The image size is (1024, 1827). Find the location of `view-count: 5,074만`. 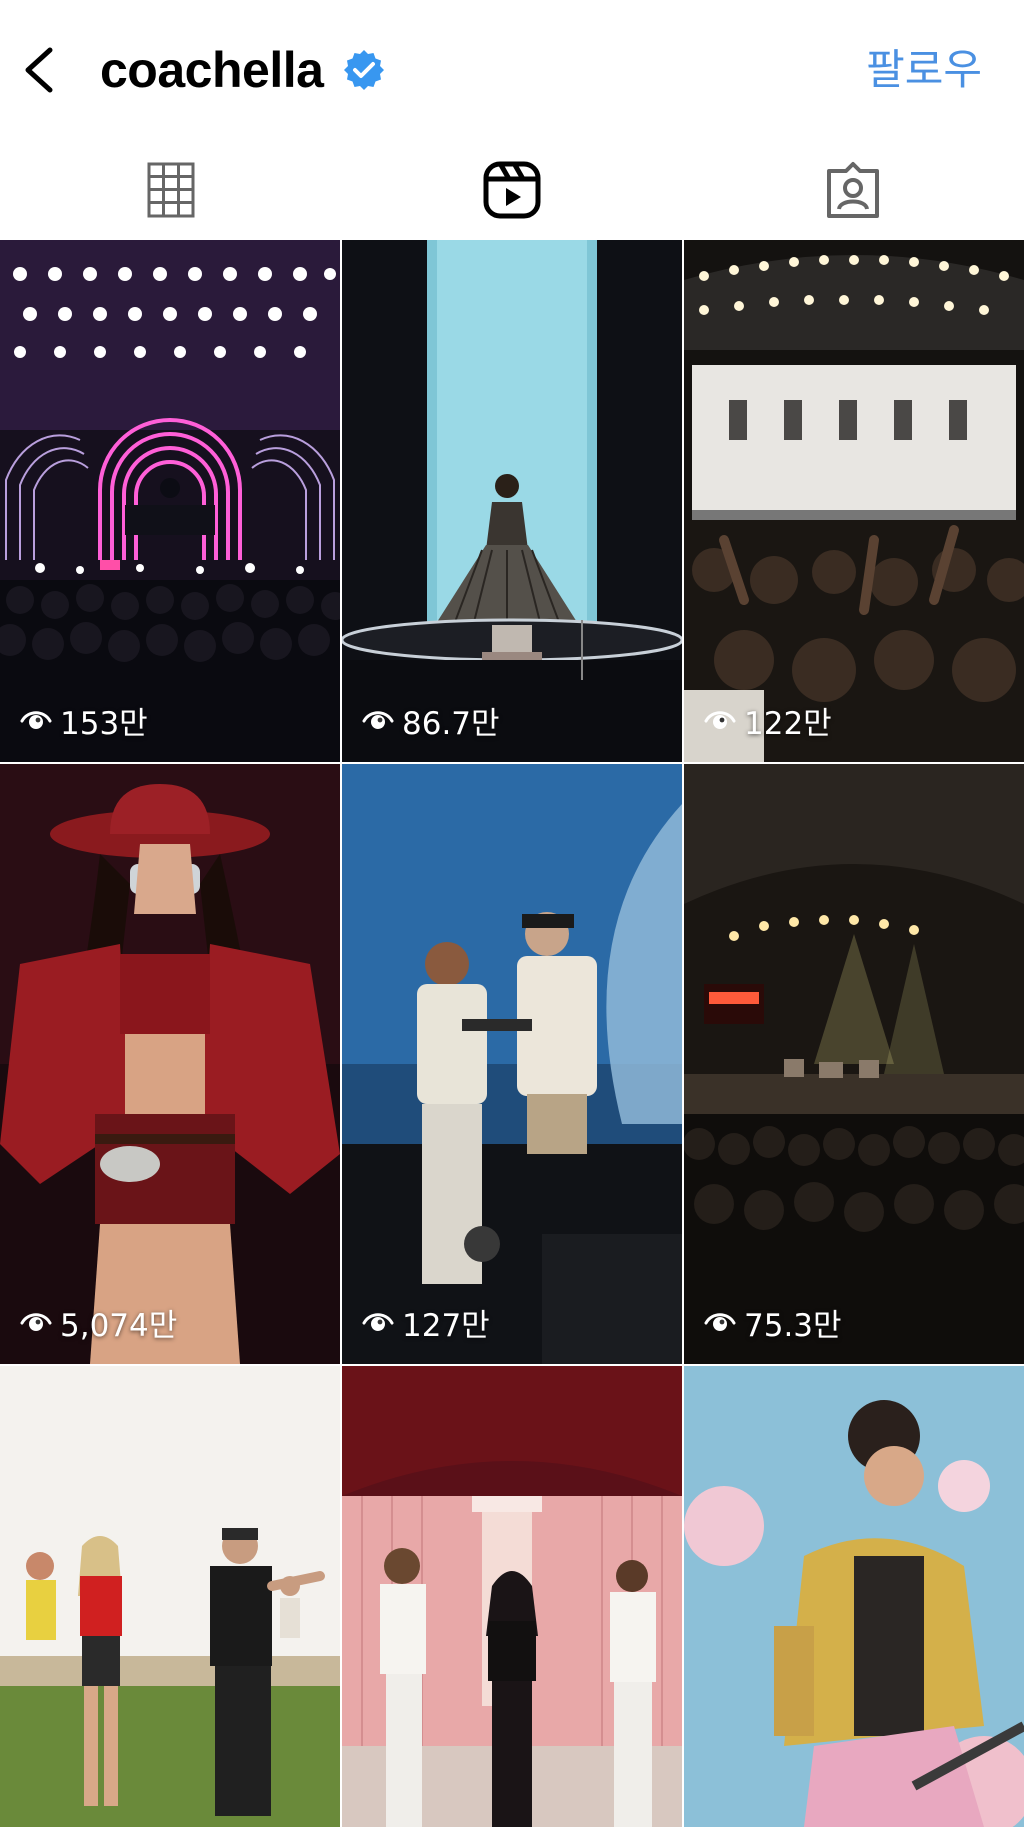

view-count: 5,074만 is located at coordinates (99, 1323).